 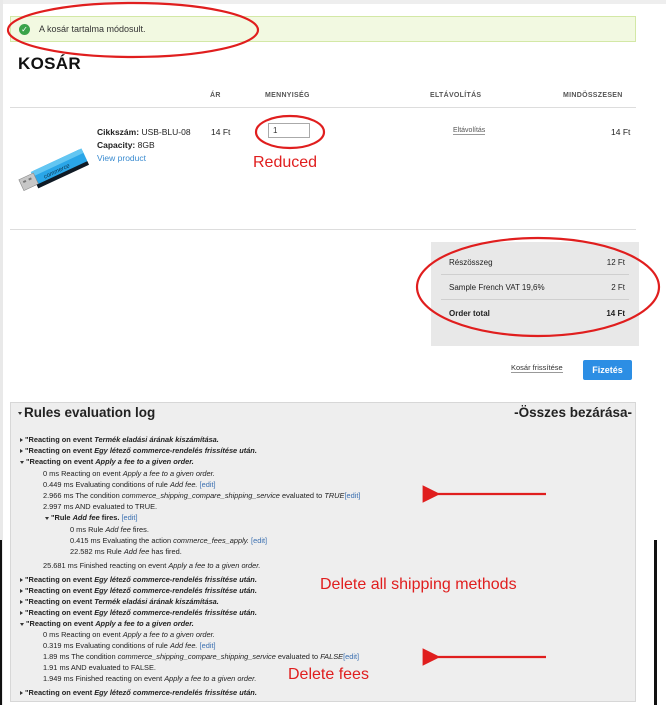 What do you see at coordinates (99, 667) in the screenshot?
I see `log-line: 1.91 ms AND evaluated to FALSE.` at bounding box center [99, 667].